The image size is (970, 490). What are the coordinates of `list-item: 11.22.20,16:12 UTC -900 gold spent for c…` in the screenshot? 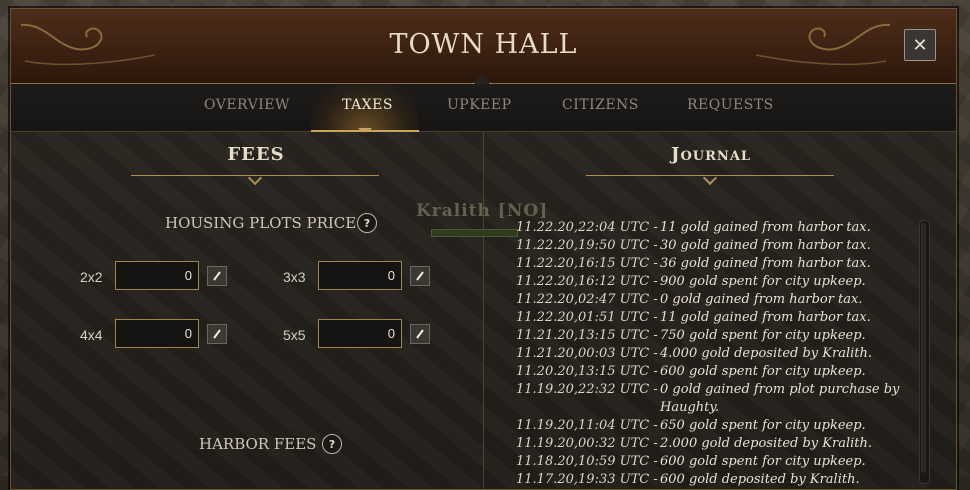 It's located at (691, 281).